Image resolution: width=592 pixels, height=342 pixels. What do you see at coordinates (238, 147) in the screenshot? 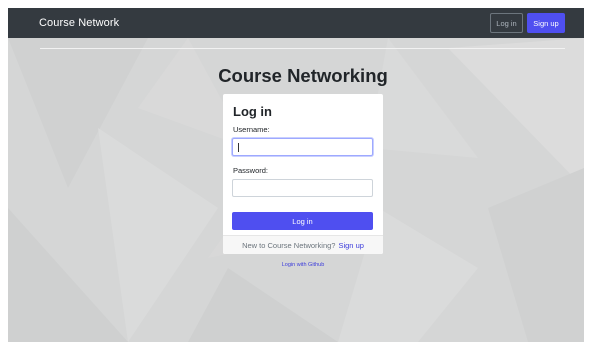
I see `text-cursor` at bounding box center [238, 147].